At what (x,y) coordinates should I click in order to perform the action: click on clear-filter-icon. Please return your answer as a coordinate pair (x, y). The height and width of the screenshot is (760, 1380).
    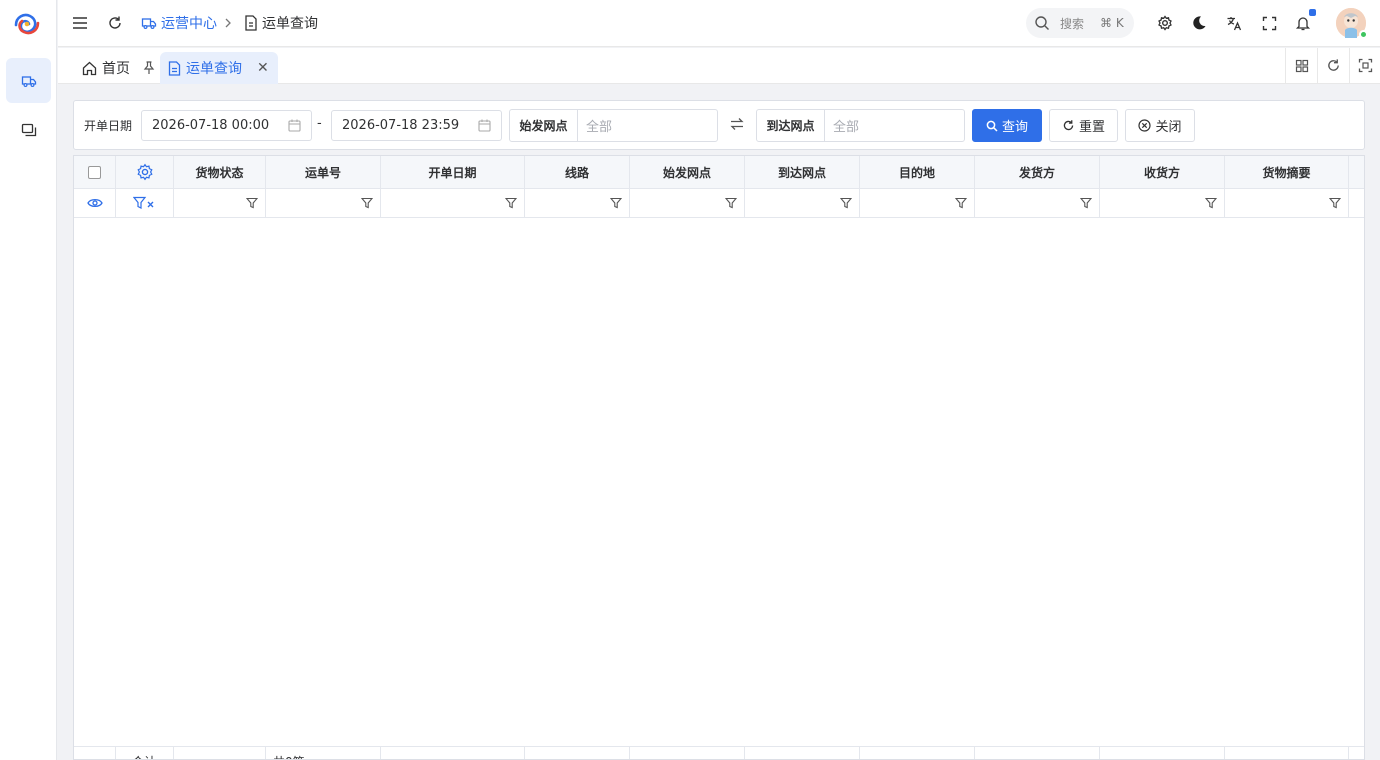
    Looking at the image, I should click on (144, 203).